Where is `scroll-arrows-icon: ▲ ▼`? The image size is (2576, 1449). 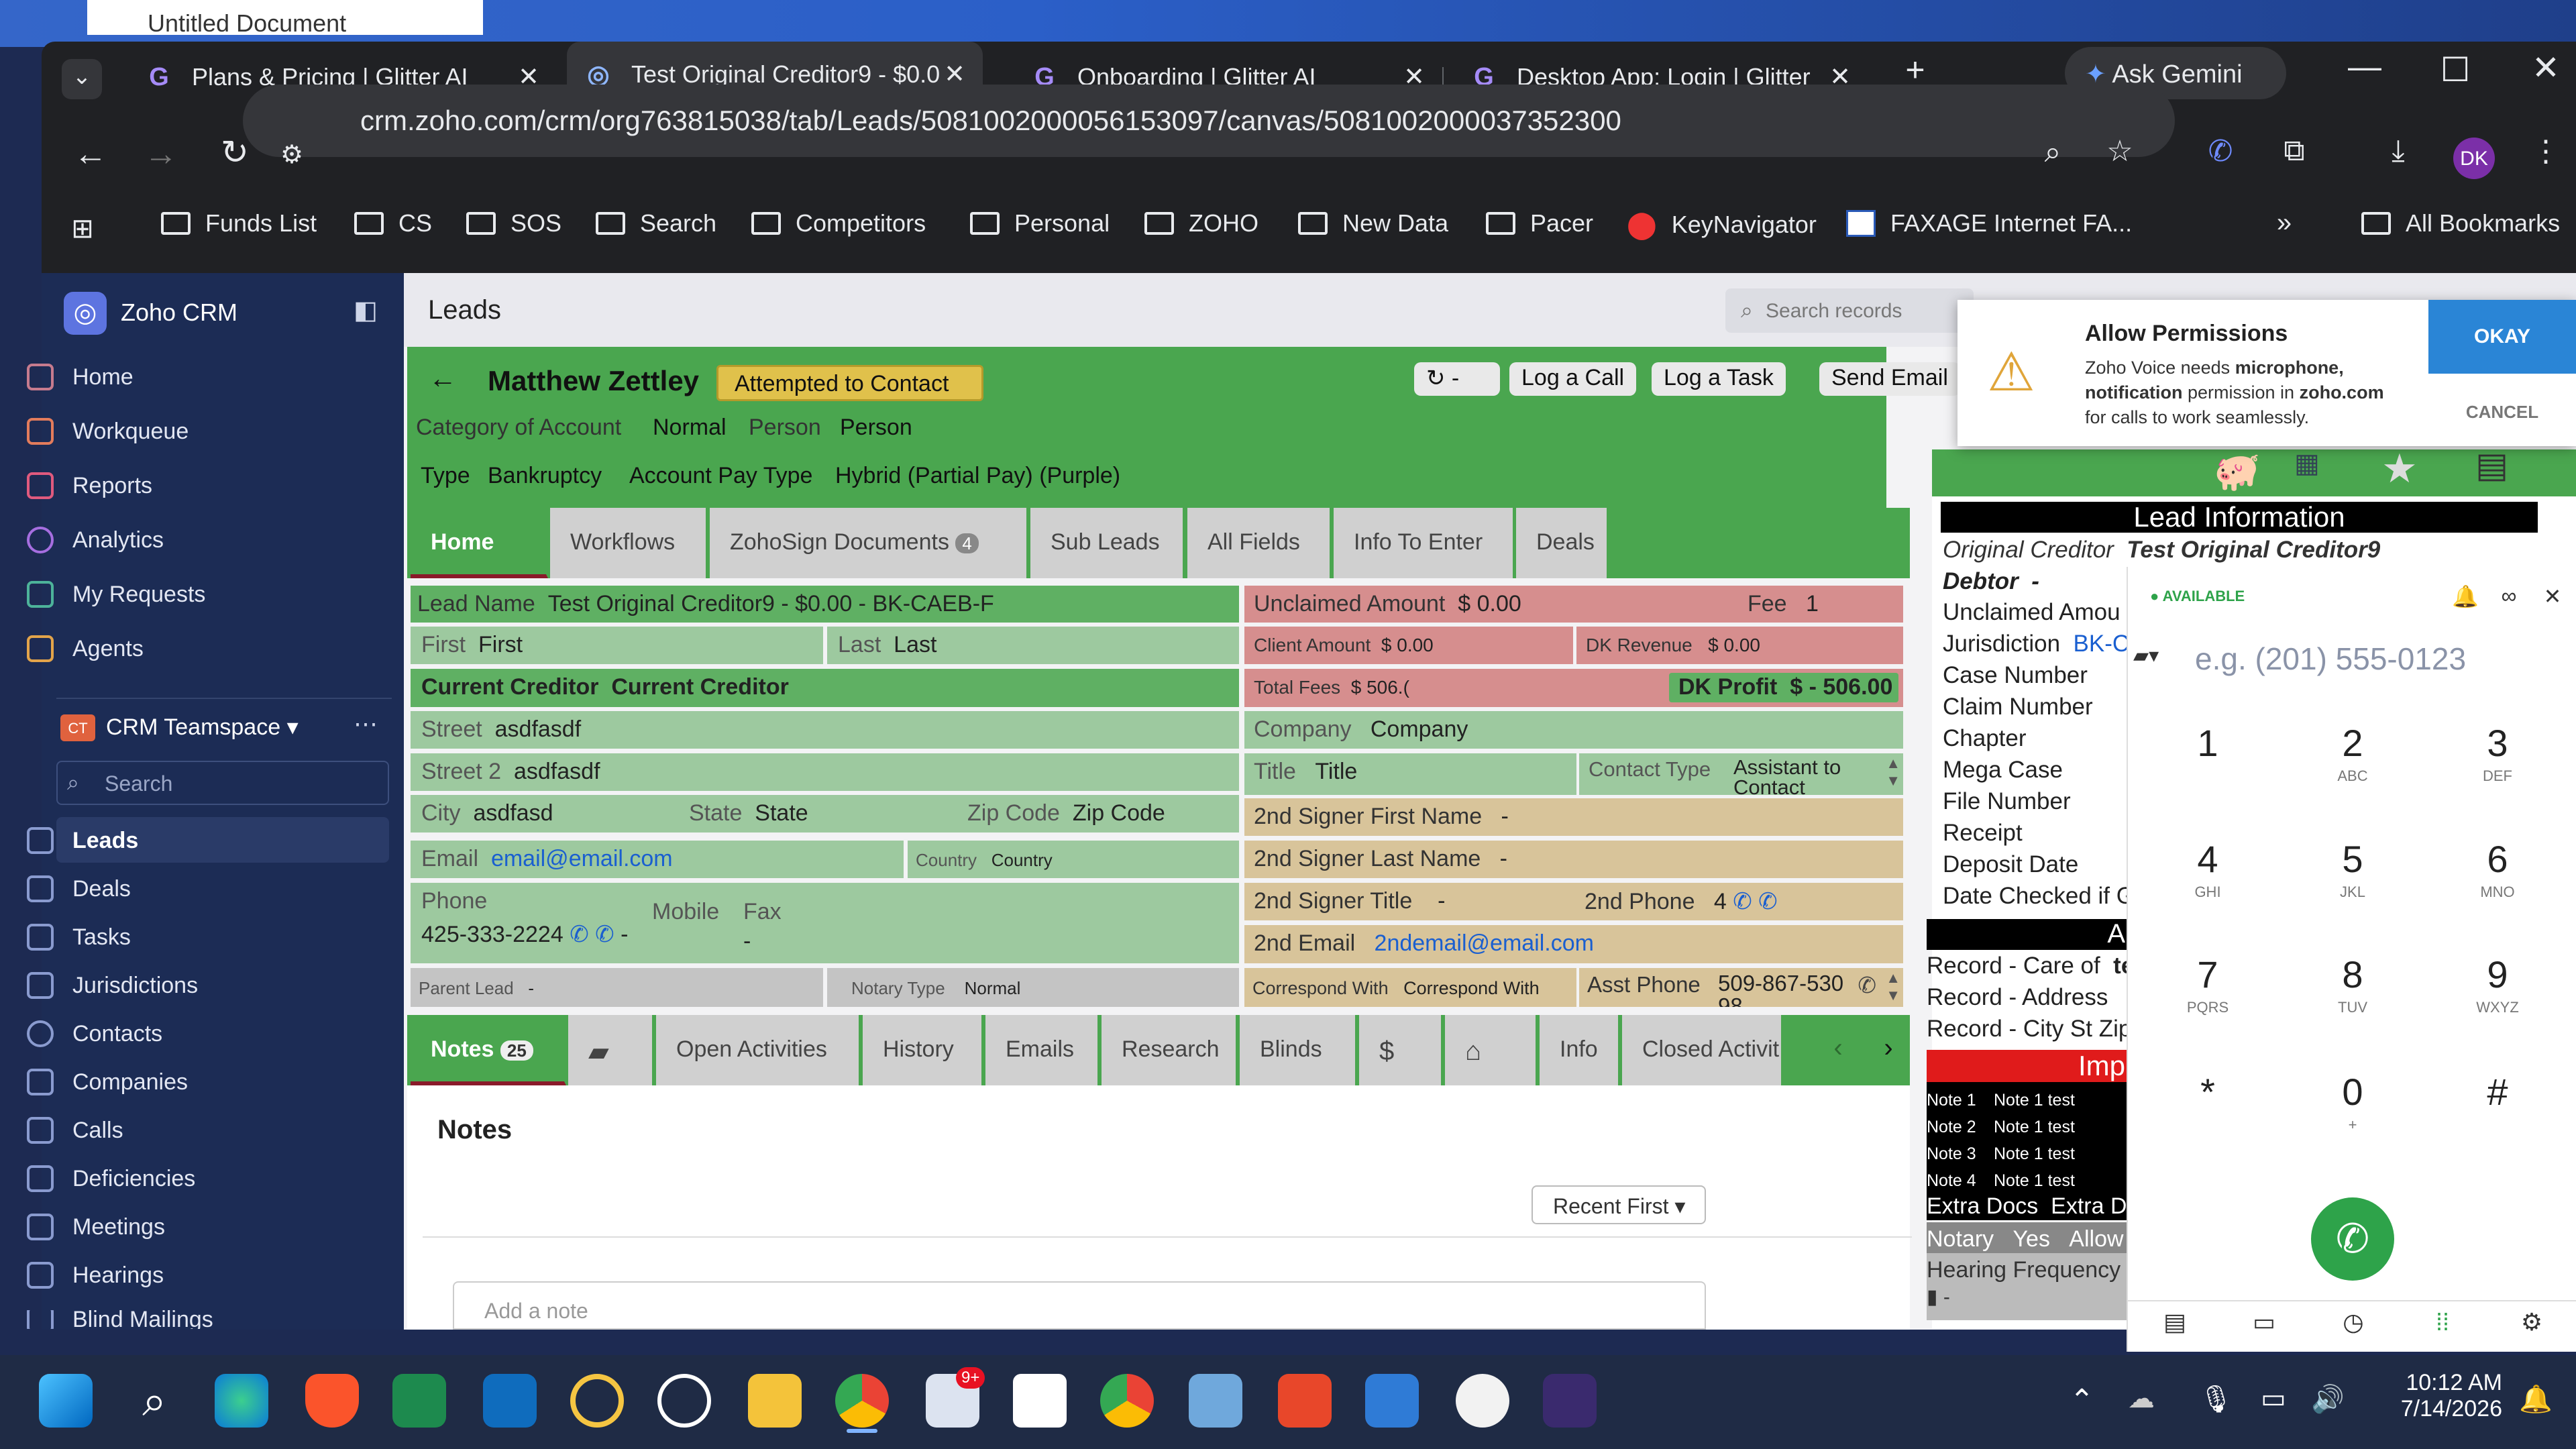 scroll-arrows-icon: ▲ ▼ is located at coordinates (1893, 986).